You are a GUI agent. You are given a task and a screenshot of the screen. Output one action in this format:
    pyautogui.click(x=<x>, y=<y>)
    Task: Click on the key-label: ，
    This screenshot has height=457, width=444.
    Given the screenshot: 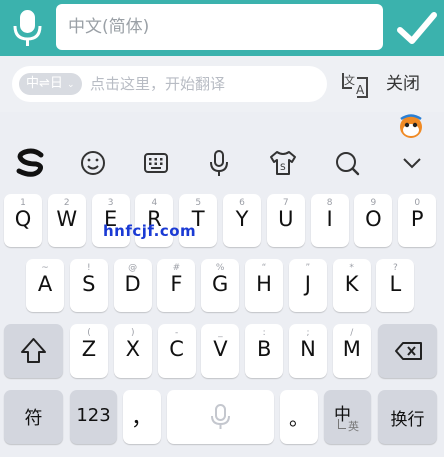 What is the action you would take?
    pyautogui.click(x=141, y=418)
    